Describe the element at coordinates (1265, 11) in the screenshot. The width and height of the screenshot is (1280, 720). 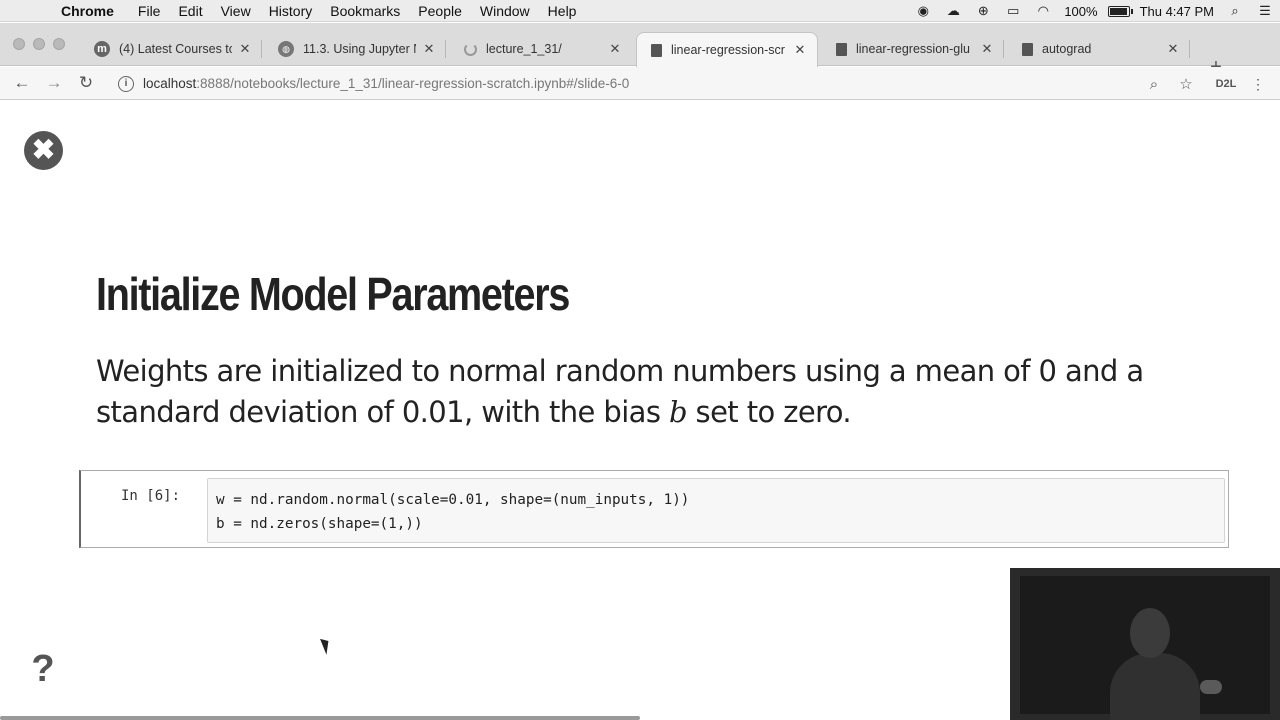
I see `notification-center-icon: ☰` at that location.